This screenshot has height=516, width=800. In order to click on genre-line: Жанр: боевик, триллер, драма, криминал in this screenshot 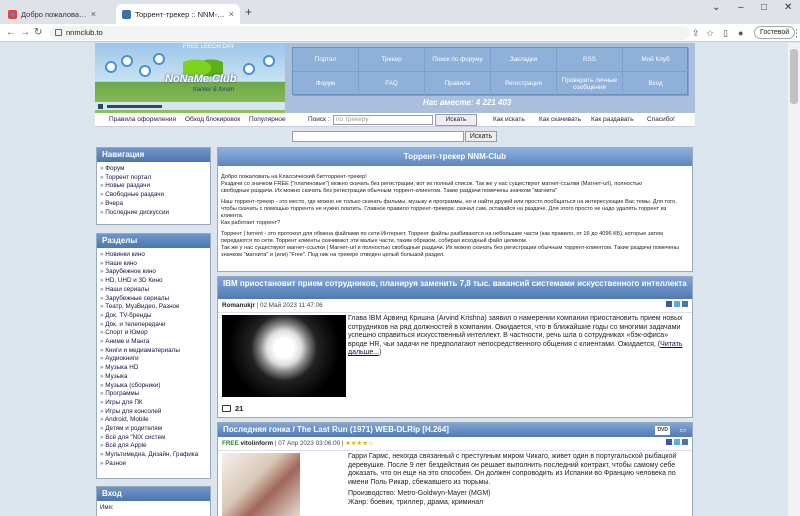, I will do `click(416, 502)`.